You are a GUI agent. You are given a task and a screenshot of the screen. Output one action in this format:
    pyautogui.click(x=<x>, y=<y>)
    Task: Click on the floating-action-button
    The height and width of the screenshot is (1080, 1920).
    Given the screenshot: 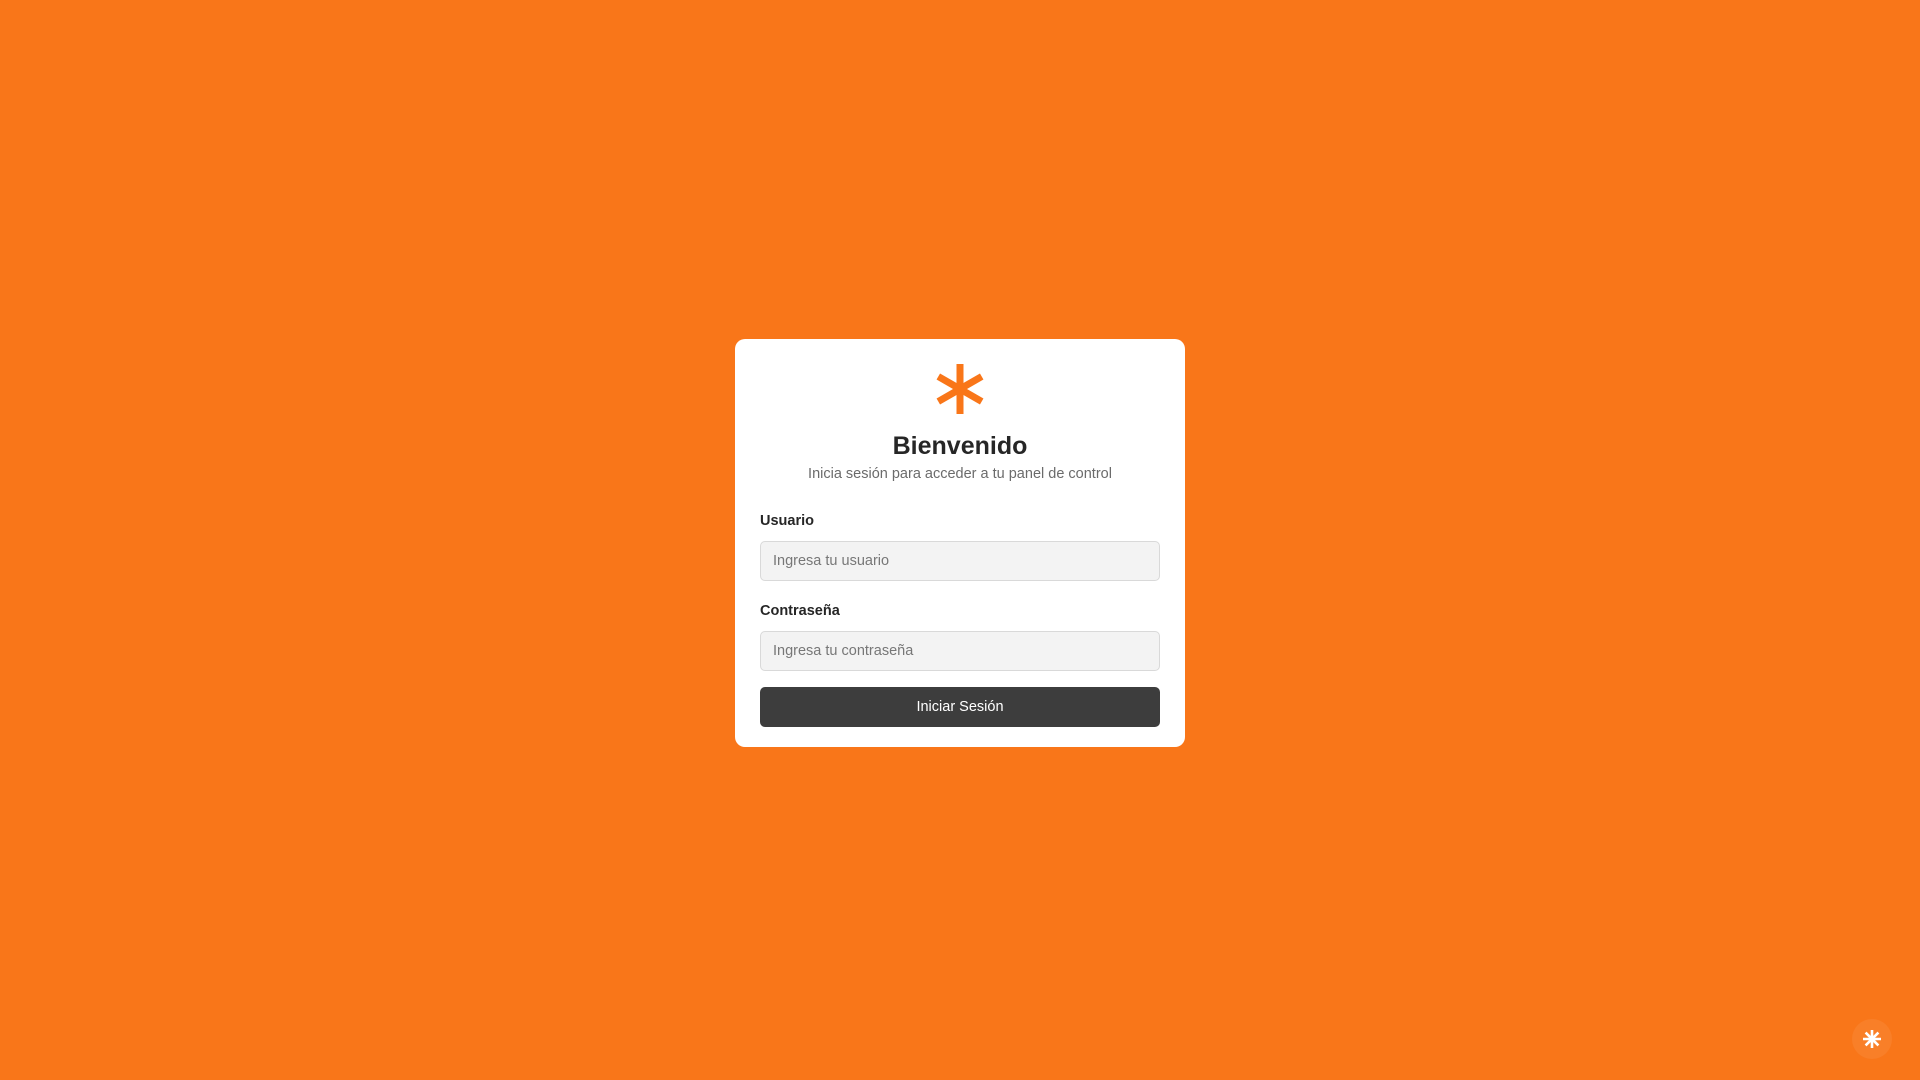 What is the action you would take?
    pyautogui.click(x=1872, y=1039)
    